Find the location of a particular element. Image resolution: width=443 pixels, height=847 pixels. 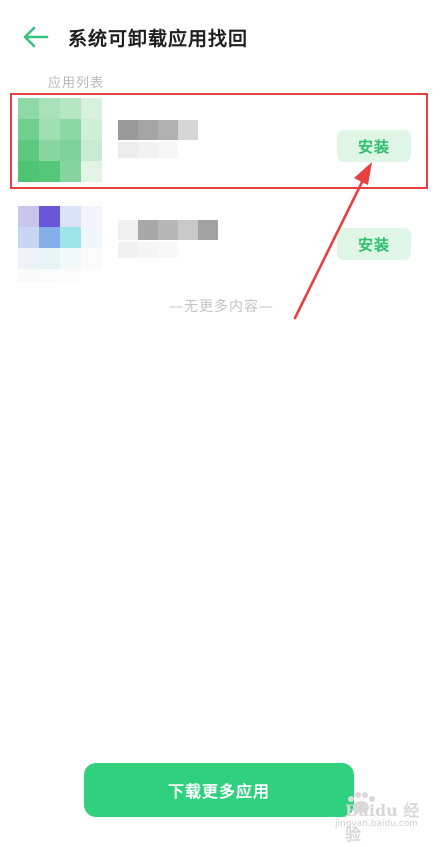

arrow-left-icon is located at coordinates (36, 37).